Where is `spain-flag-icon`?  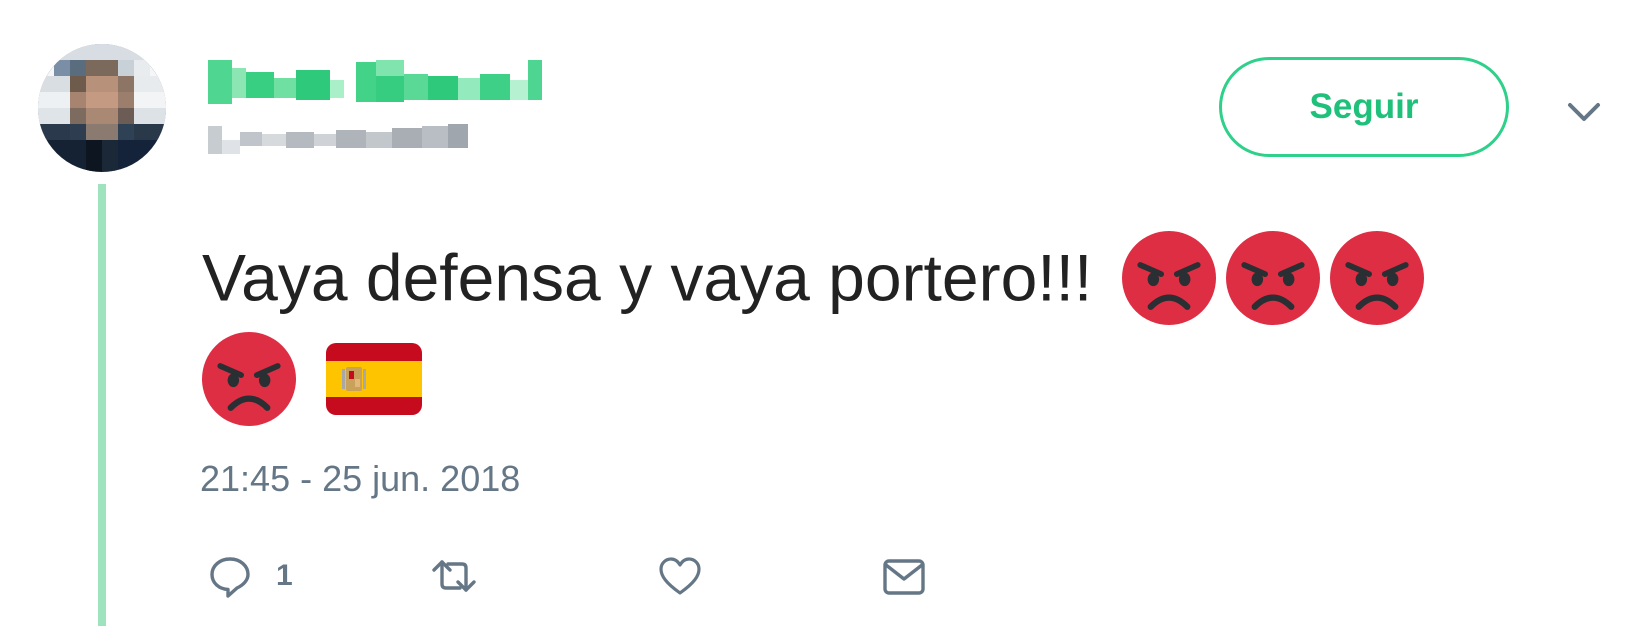 spain-flag-icon is located at coordinates (374, 379).